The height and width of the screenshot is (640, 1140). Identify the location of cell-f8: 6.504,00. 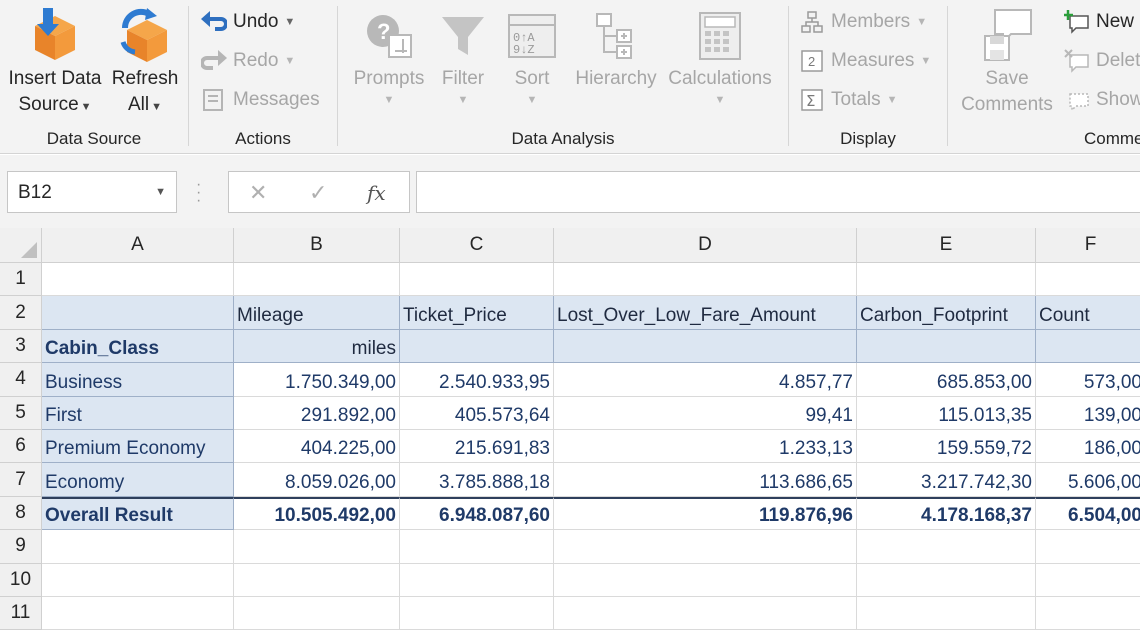
(1088, 513).